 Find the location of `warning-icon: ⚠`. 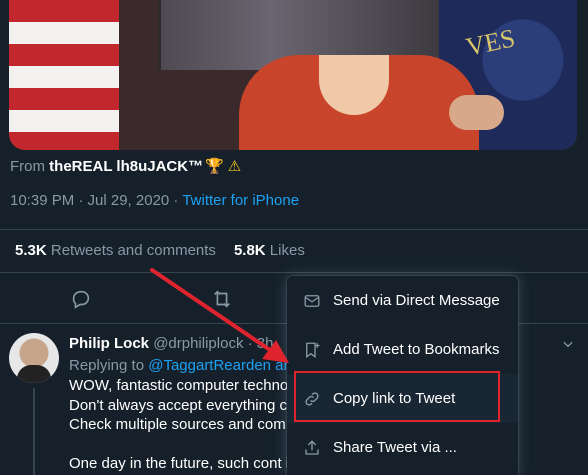

warning-icon: ⚠ is located at coordinates (234, 166).